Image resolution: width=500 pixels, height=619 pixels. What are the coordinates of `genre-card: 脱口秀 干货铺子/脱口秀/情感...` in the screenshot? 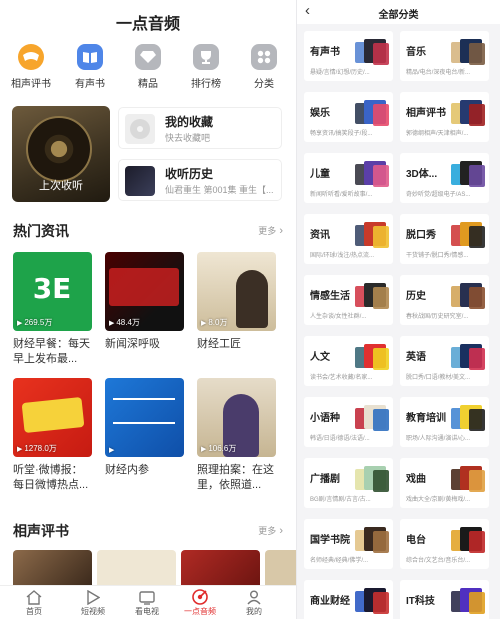 It's located at (444, 239).